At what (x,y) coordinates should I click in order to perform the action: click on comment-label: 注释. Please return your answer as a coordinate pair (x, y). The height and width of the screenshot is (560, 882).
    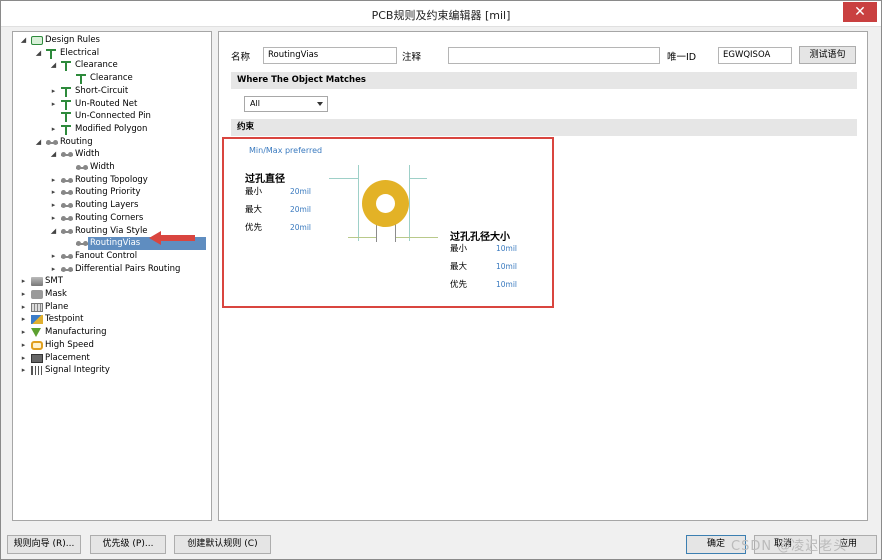
    Looking at the image, I should click on (412, 57).